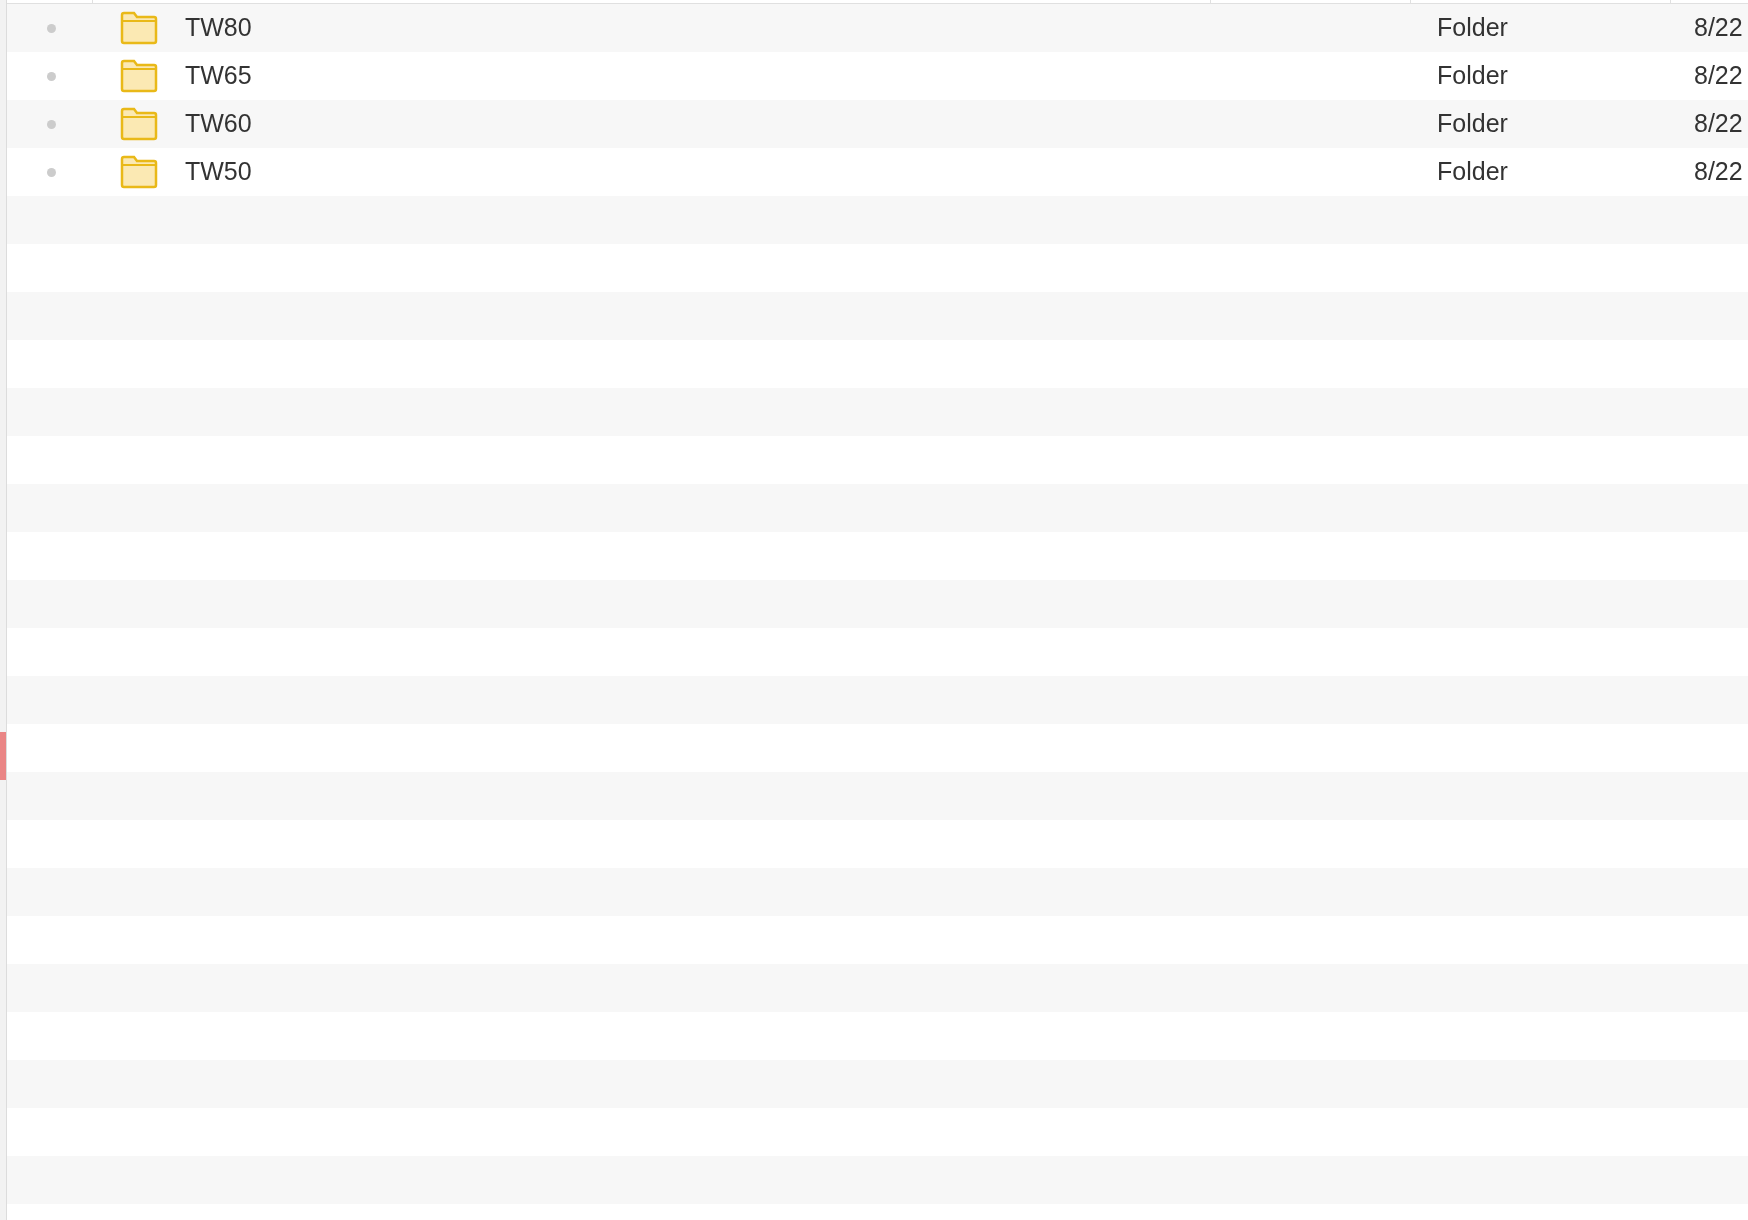 The height and width of the screenshot is (1220, 1748). I want to click on file-name: TW50, so click(218, 172).